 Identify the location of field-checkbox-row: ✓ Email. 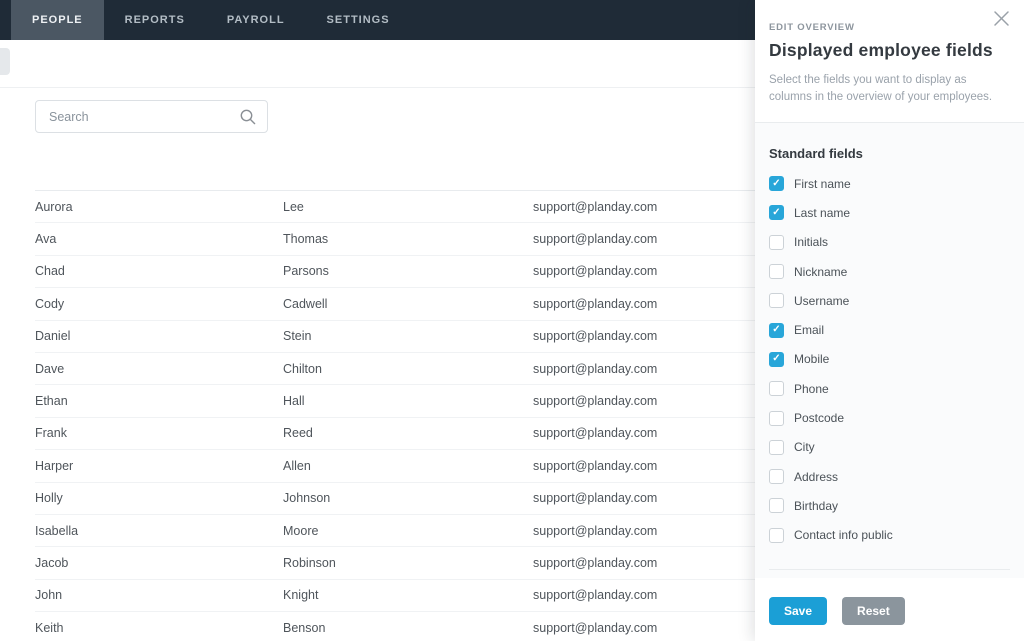
(889, 329).